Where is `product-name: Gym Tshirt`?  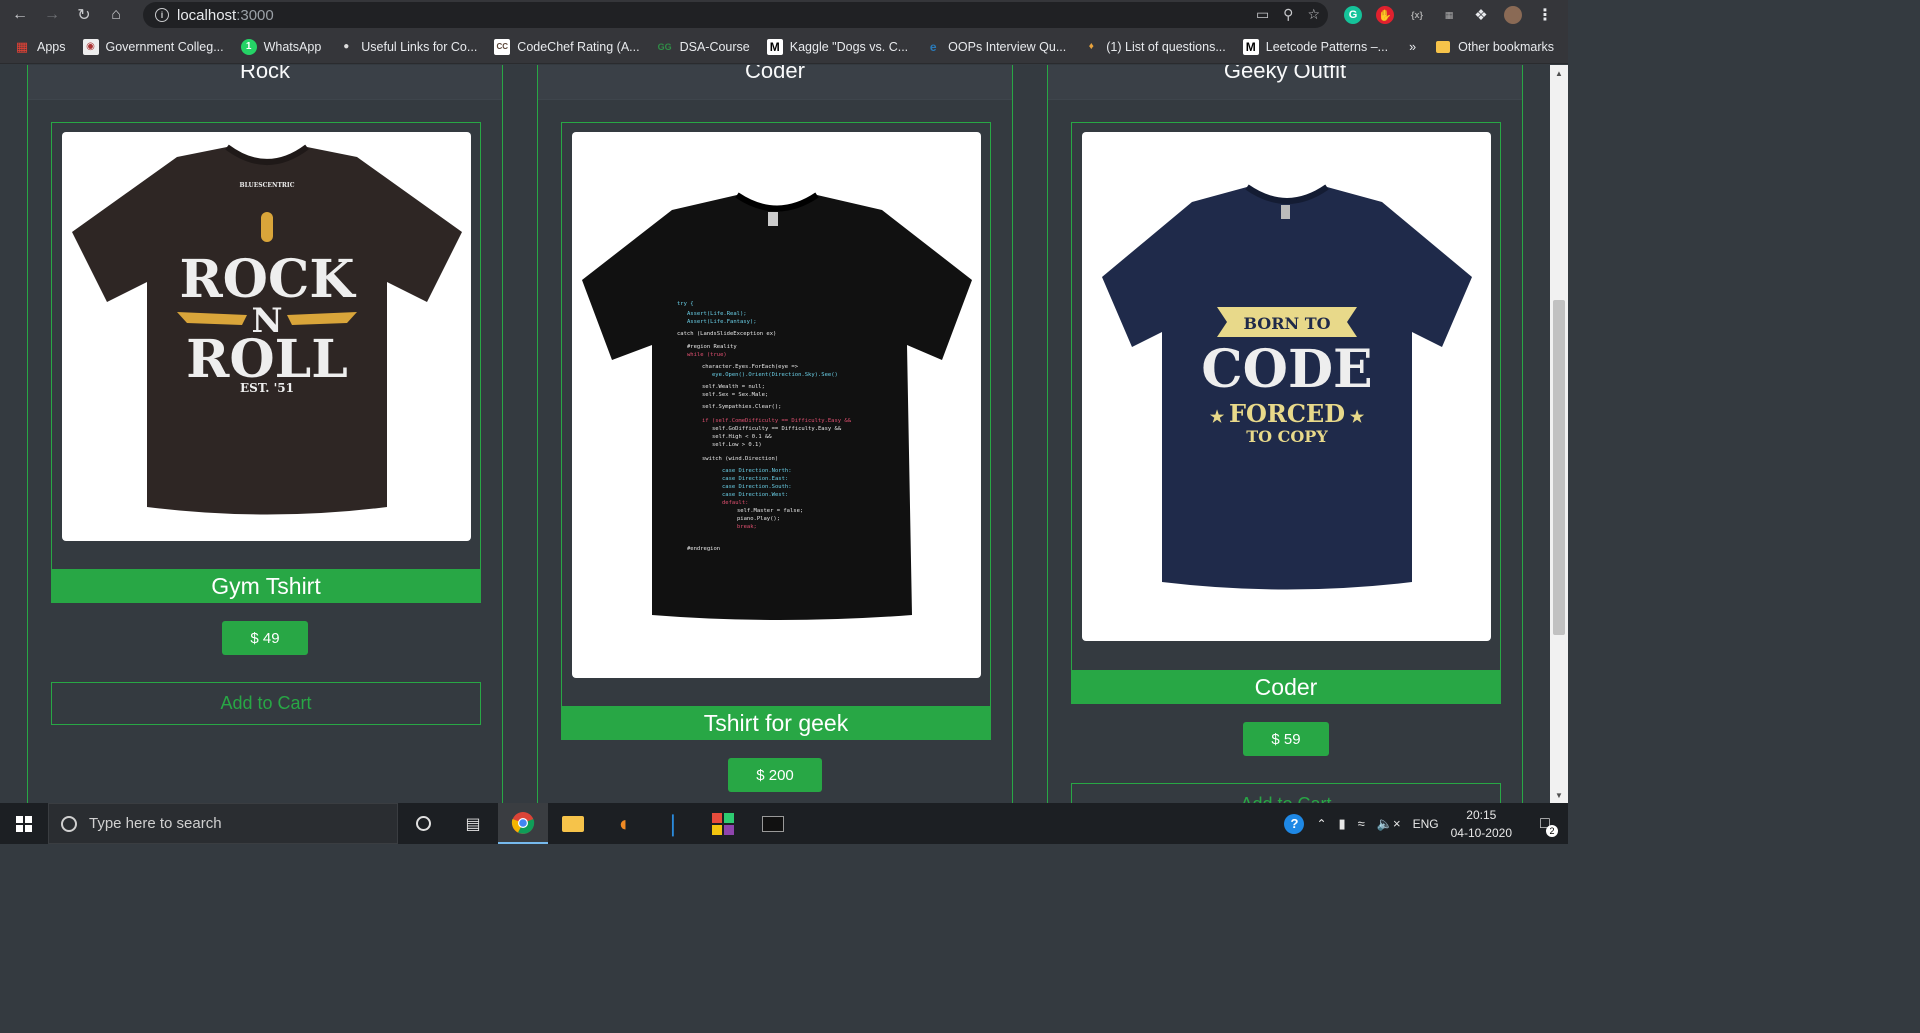
product-name: Gym Tshirt is located at coordinates (266, 586).